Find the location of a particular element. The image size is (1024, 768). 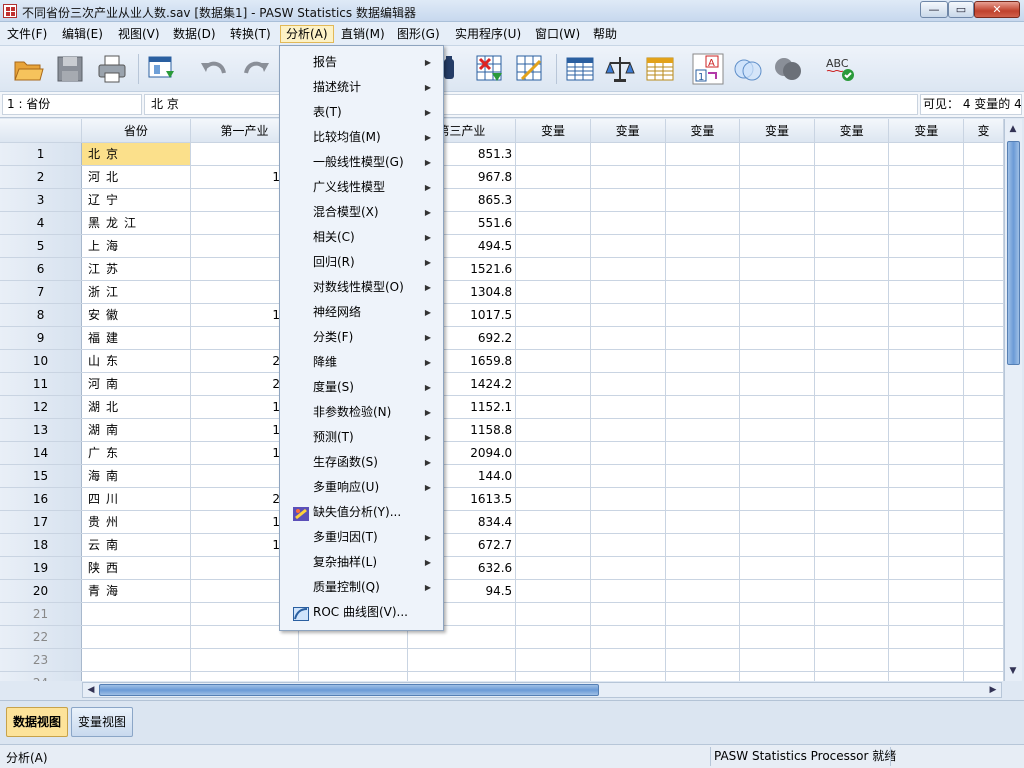

cell-province: 黑龙江 is located at coordinates (136, 223).